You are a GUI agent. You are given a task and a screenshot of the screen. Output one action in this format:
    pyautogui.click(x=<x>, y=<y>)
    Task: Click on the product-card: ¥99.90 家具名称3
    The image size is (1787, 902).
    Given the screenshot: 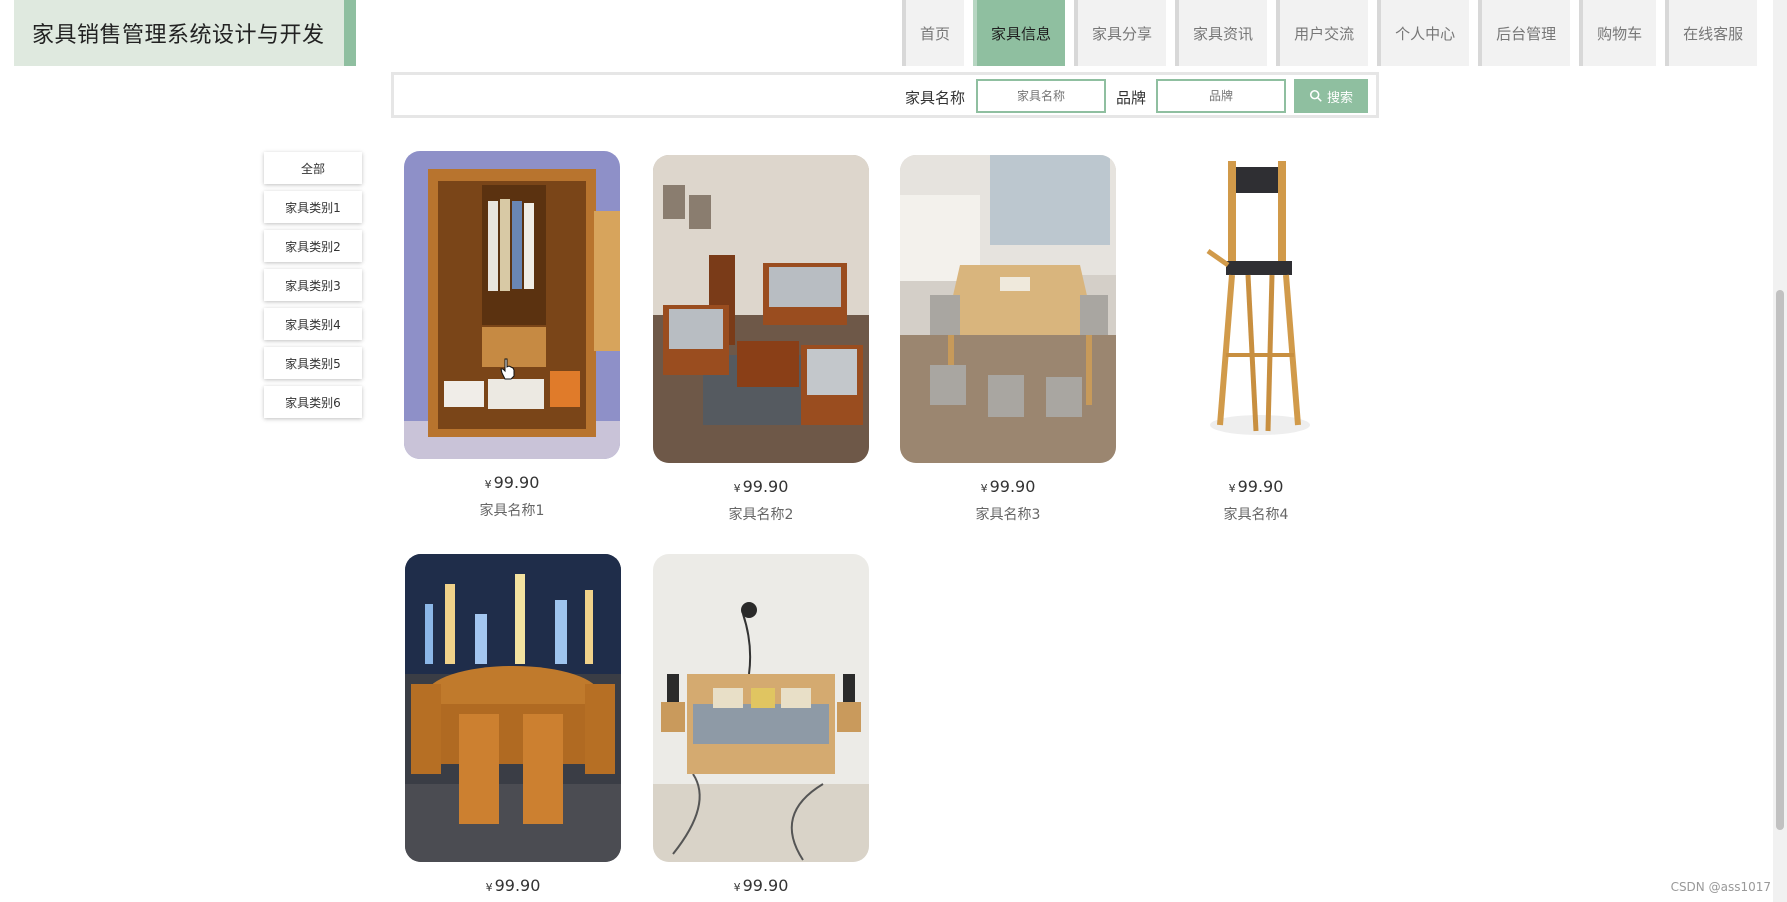 What is the action you would take?
    pyautogui.click(x=1008, y=339)
    